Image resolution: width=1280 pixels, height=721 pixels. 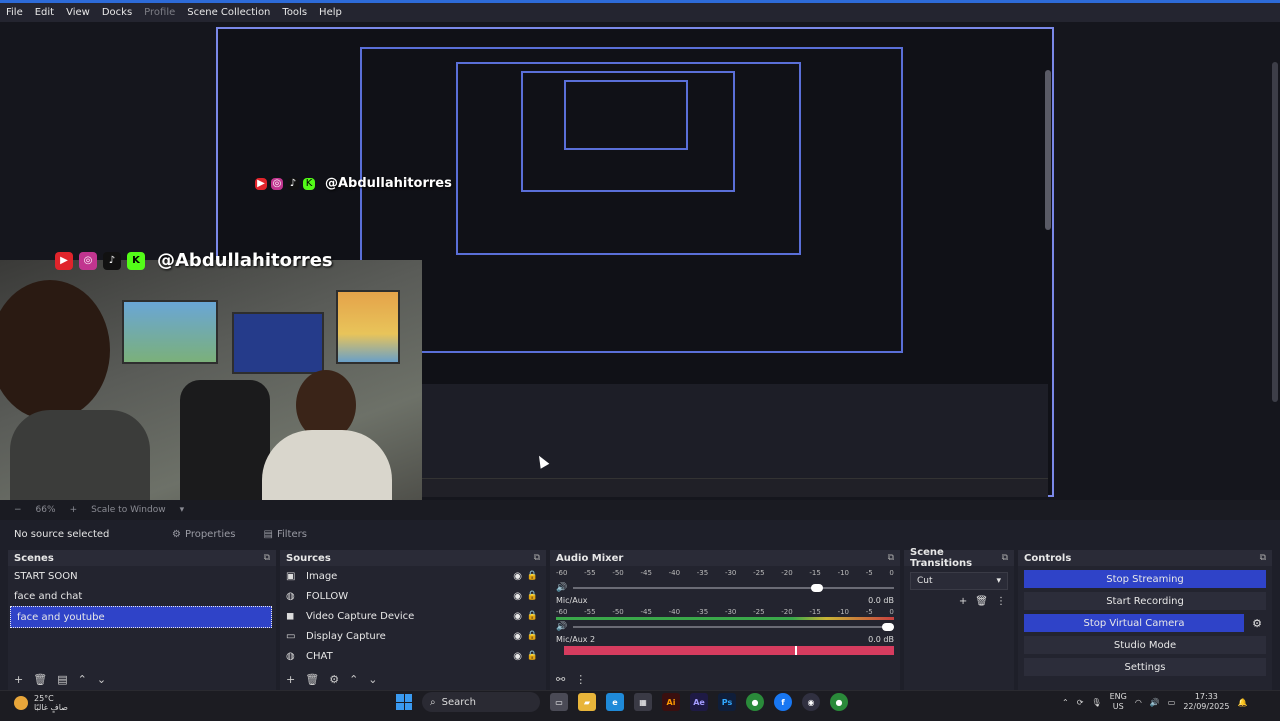 I want to click on zoom-out-icon: −, so click(x=18, y=510).